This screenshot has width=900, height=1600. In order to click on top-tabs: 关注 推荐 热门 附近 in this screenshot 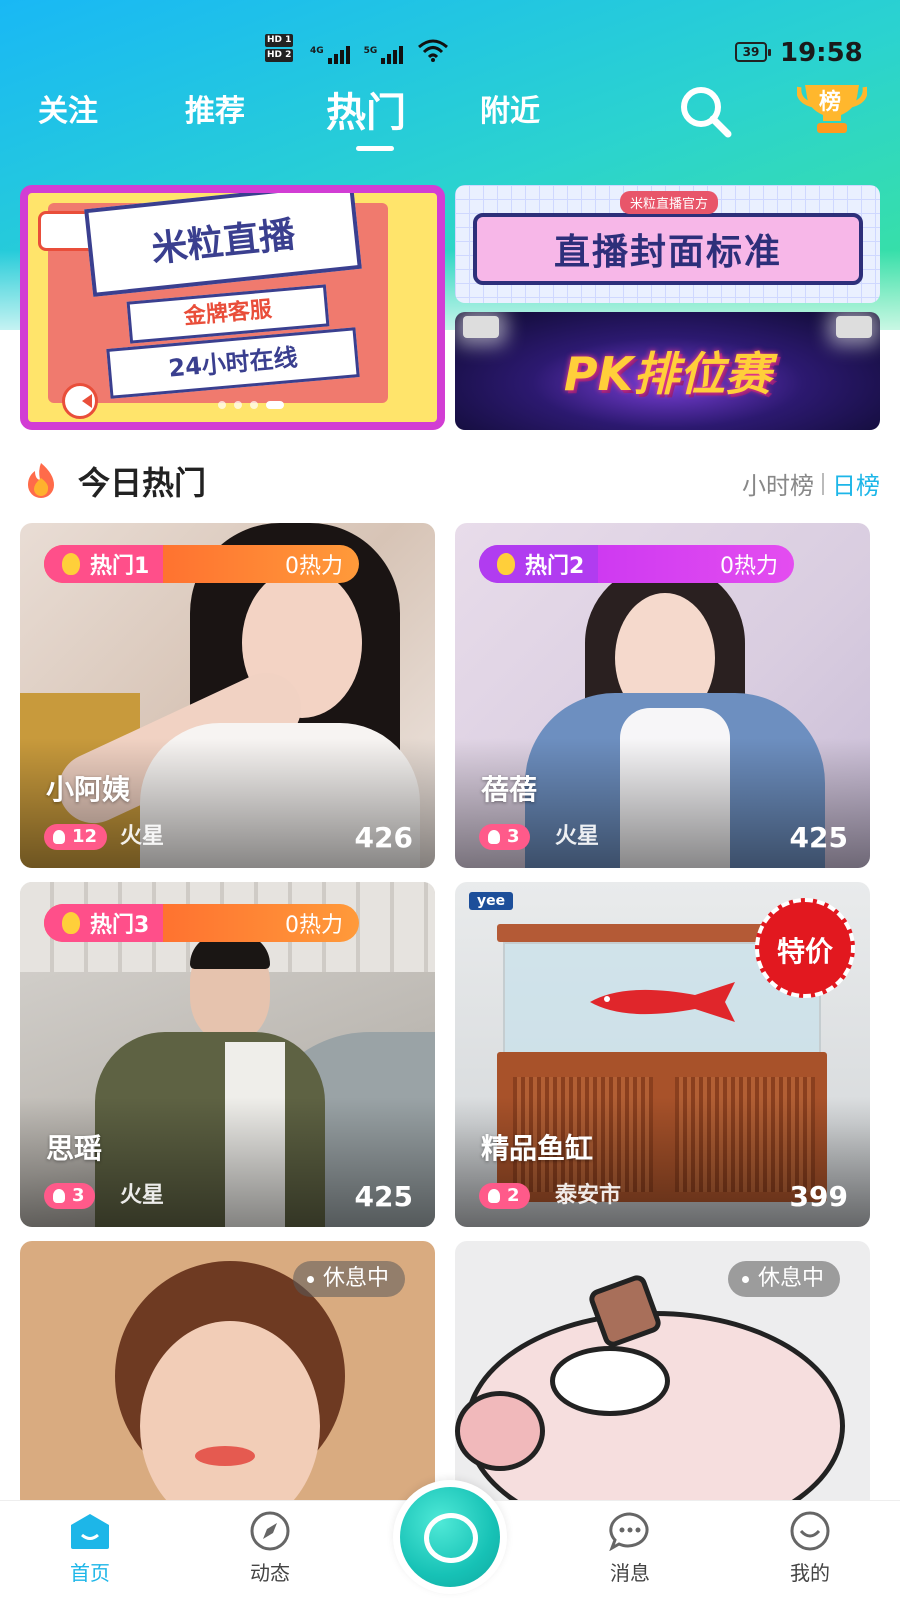, I will do `click(450, 116)`.